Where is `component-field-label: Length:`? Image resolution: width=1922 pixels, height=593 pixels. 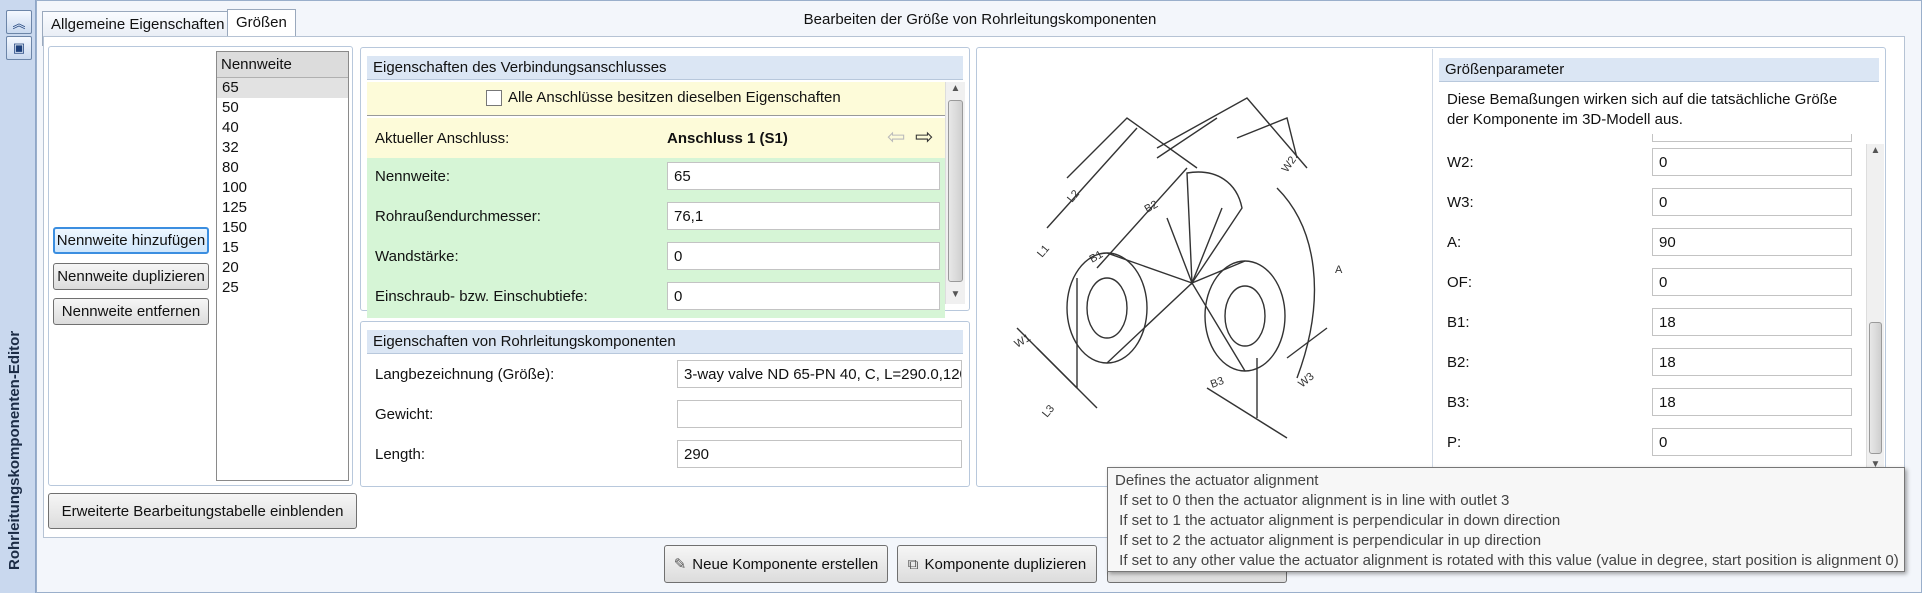 component-field-label: Length: is located at coordinates (400, 454).